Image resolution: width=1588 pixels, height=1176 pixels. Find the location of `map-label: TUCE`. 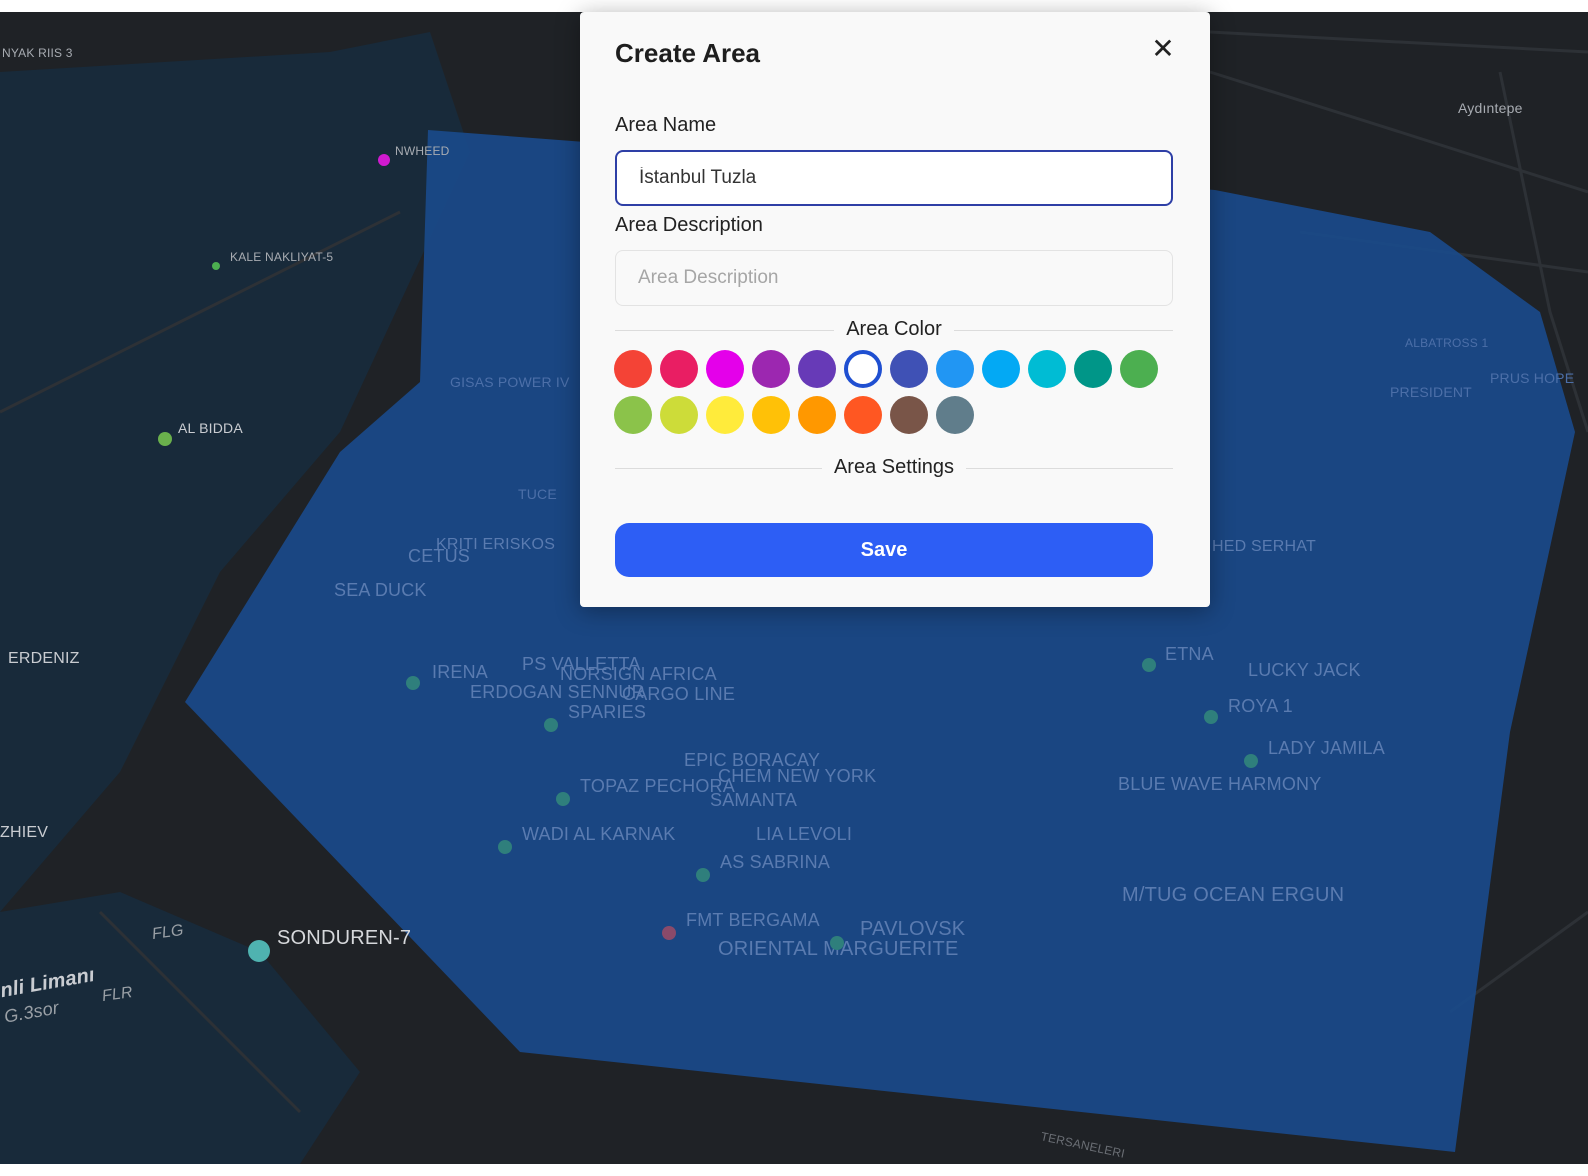

map-label: TUCE is located at coordinates (537, 494).